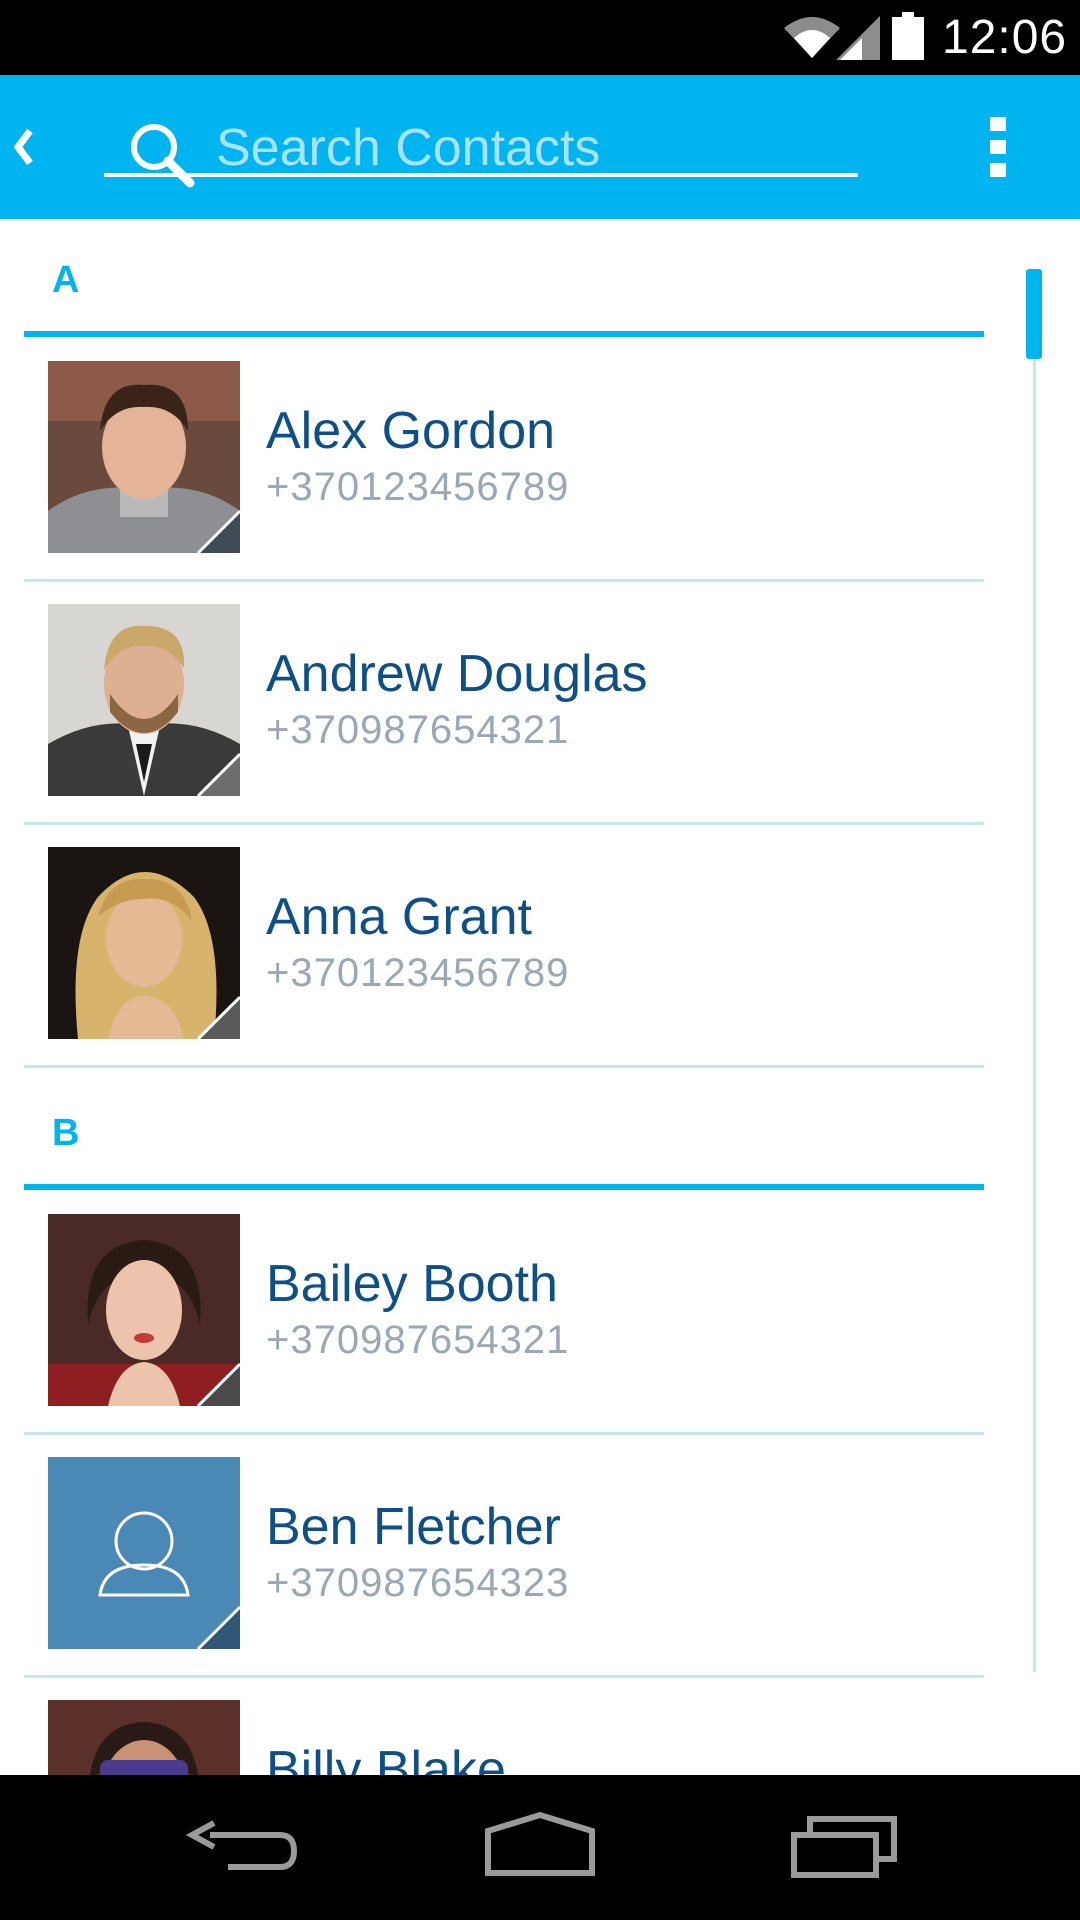  I want to click on contact-row: Alex Gordon +370123456789, so click(504, 459).